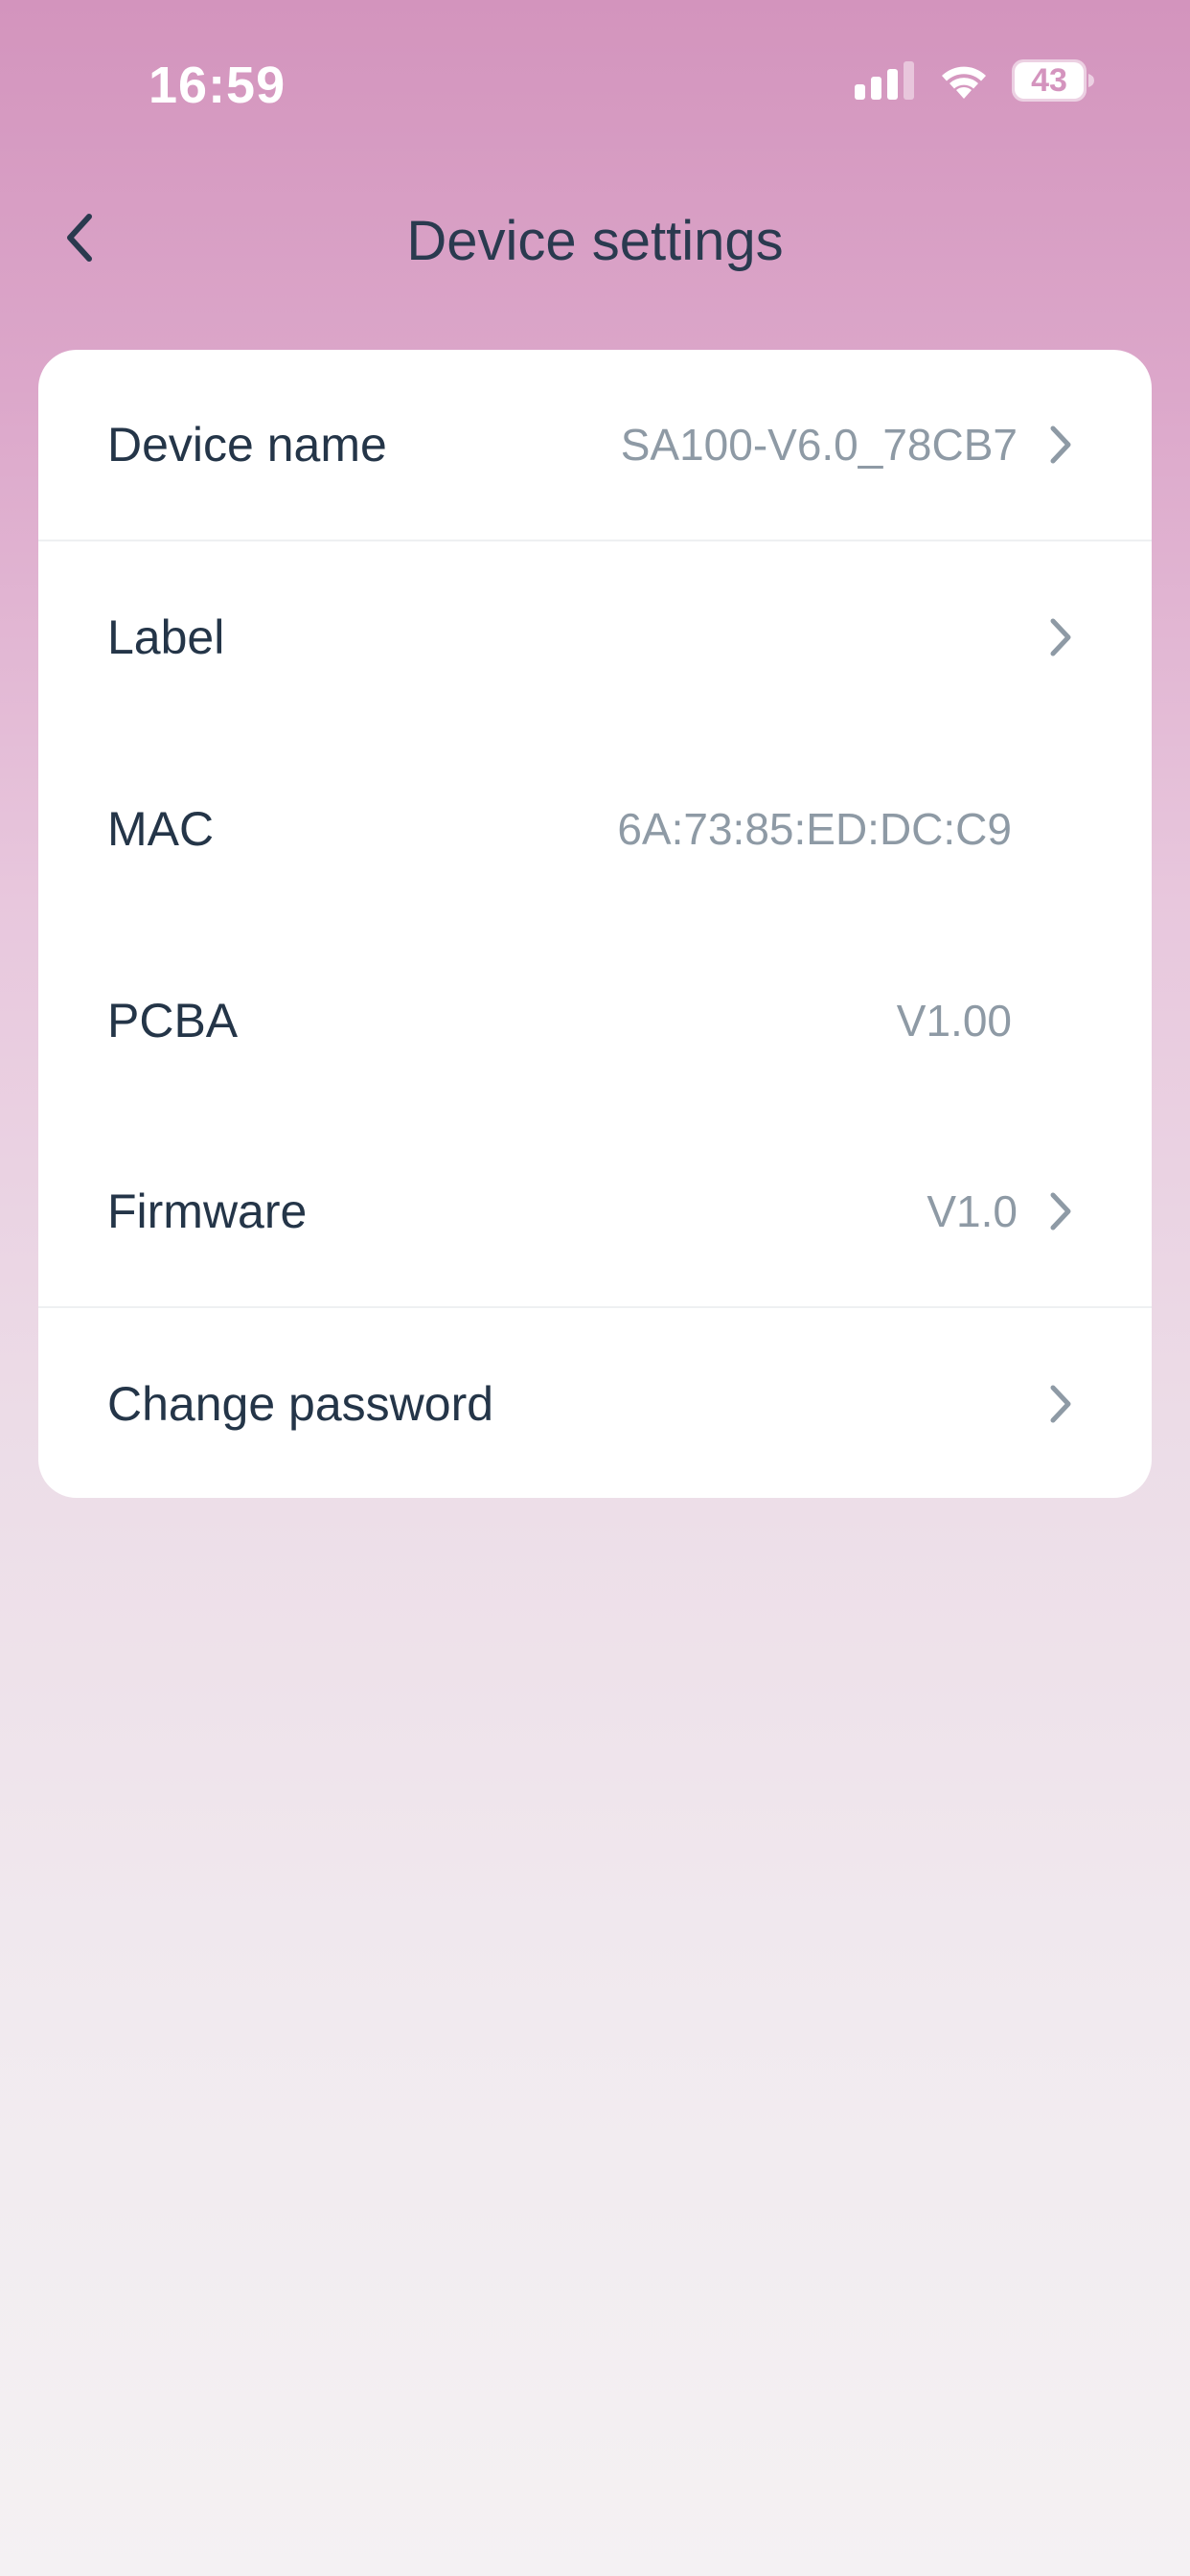 This screenshot has width=1190, height=2576. Describe the element at coordinates (173, 1020) in the screenshot. I see `pcba-label: PCBA` at that location.